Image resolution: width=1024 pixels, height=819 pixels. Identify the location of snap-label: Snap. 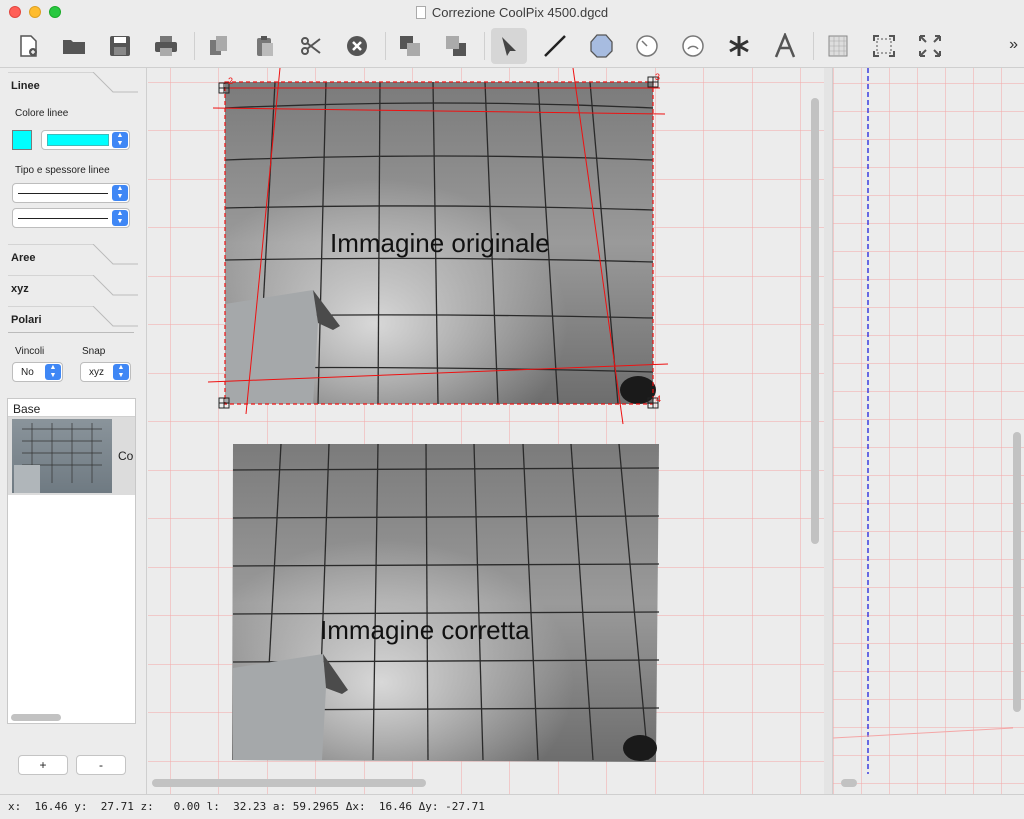
(94, 351).